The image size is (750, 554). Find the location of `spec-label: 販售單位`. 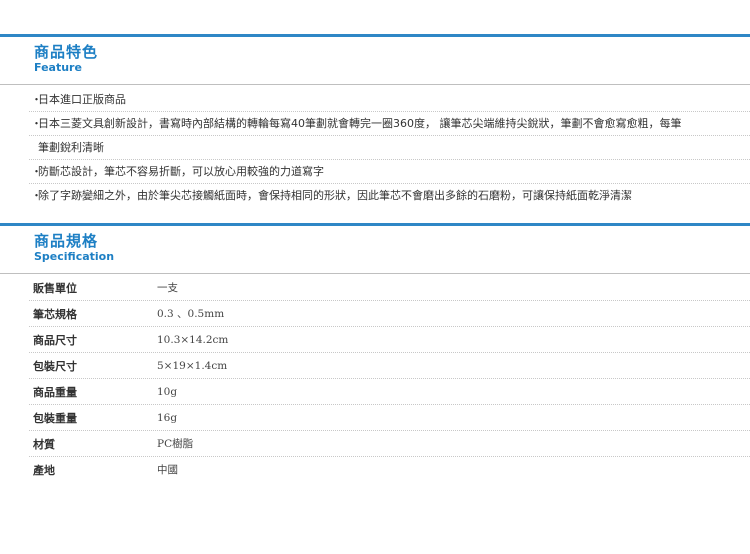

spec-label: 販售單位 is located at coordinates (55, 288).